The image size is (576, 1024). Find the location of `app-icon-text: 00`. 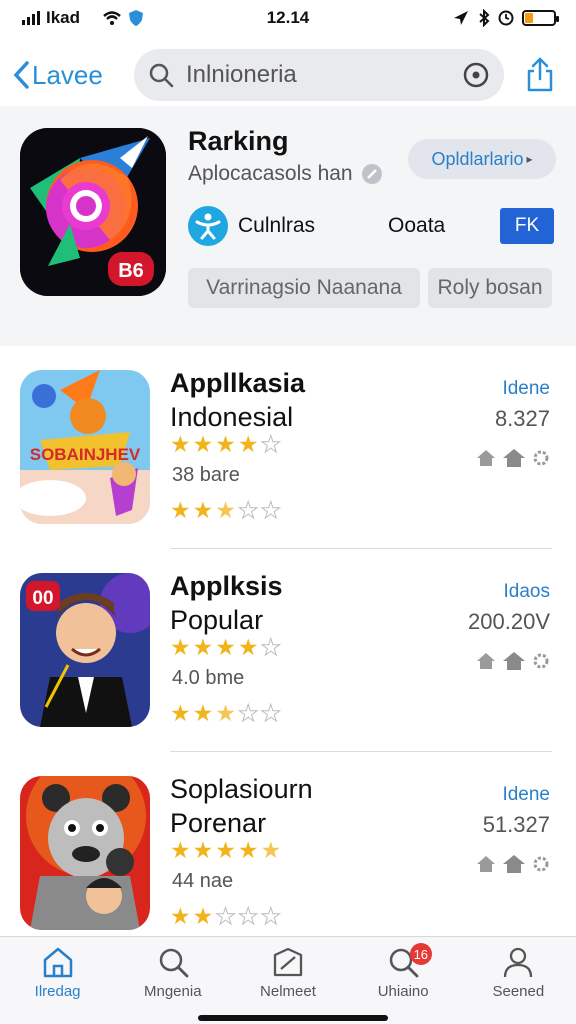

app-icon-text: 00 is located at coordinates (42, 598).